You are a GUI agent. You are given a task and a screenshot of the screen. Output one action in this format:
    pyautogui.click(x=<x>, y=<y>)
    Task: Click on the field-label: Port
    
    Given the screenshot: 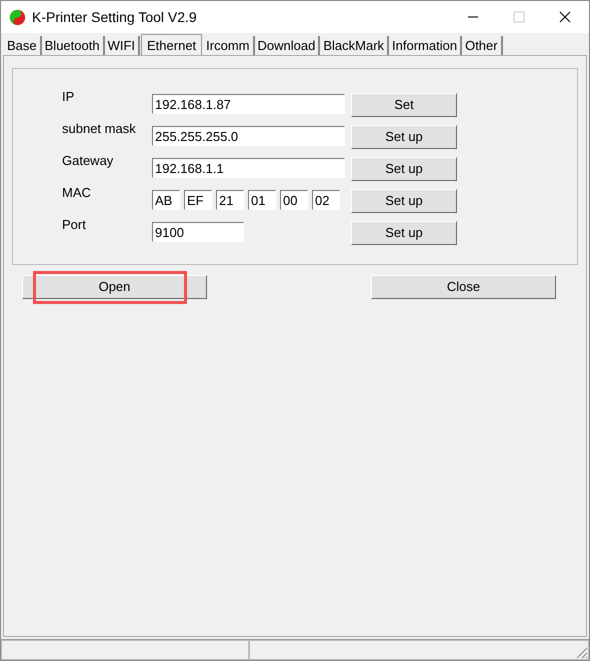 What is the action you would take?
    pyautogui.click(x=74, y=225)
    